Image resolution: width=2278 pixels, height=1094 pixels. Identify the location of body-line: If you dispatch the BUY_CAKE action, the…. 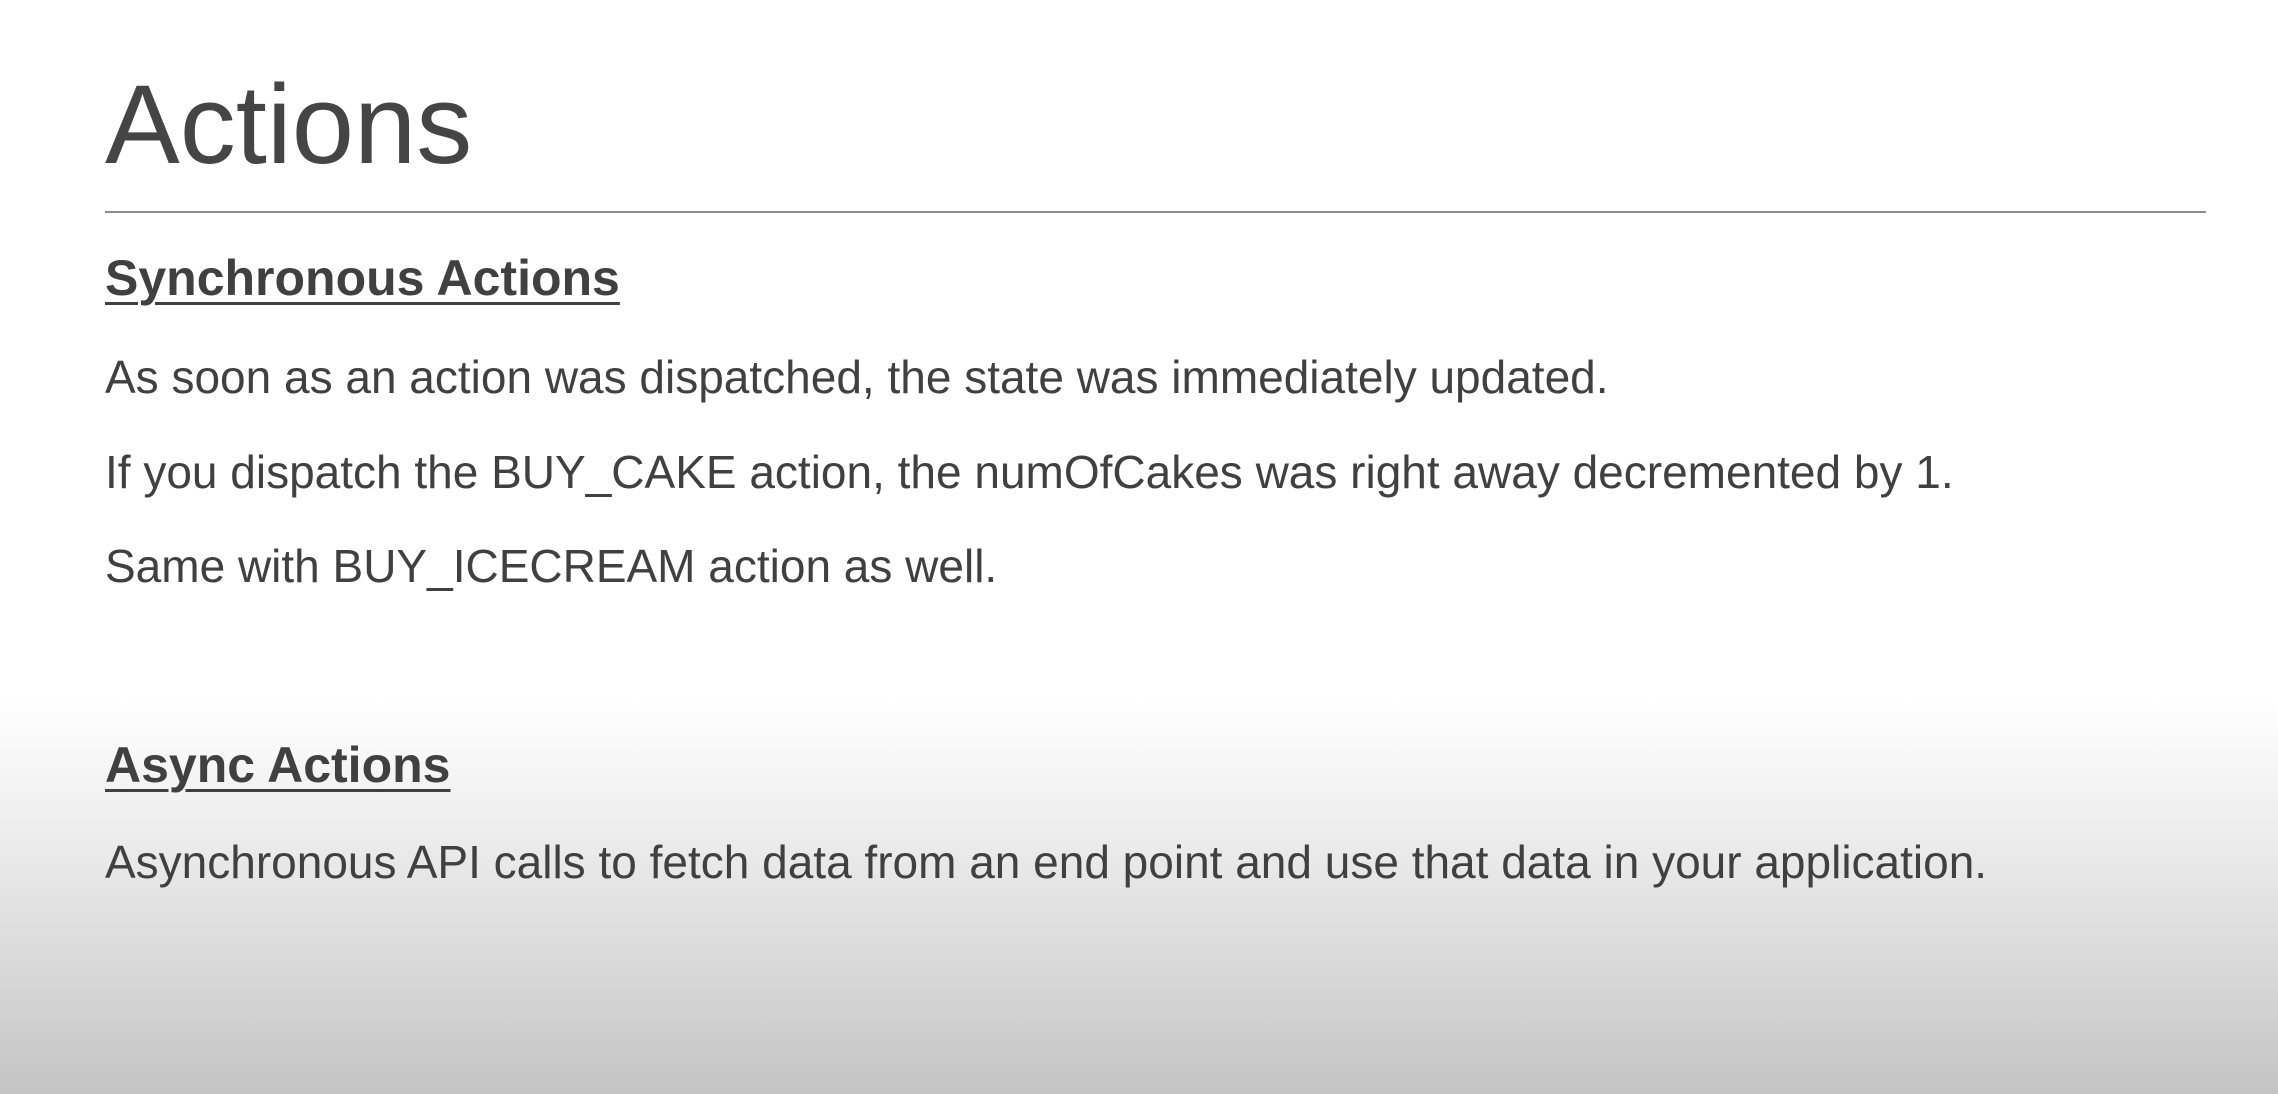
(1029, 472).